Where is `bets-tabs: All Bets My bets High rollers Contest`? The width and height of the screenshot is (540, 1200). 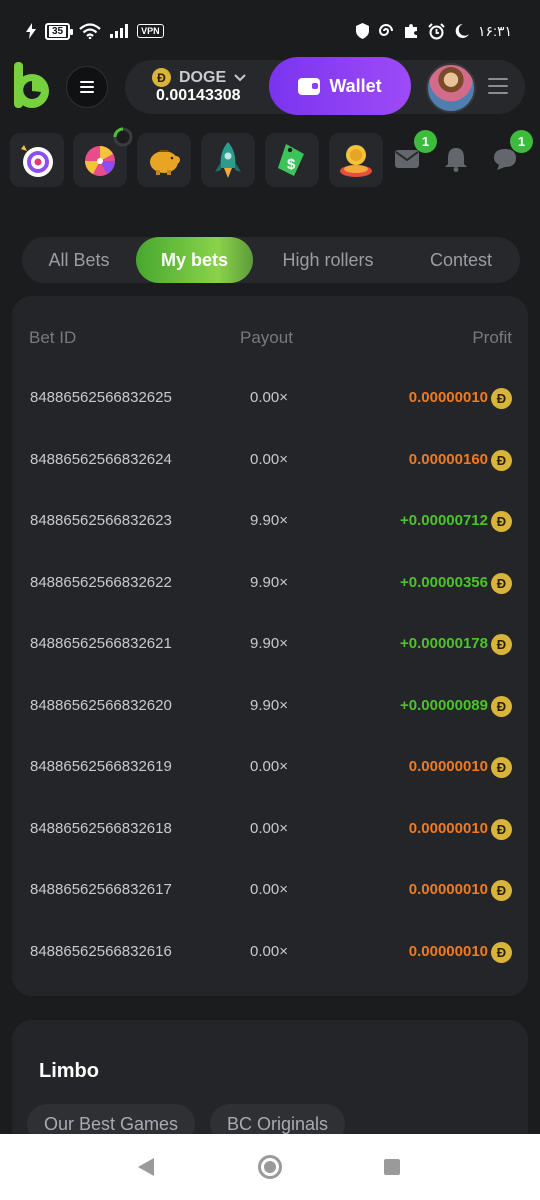
bets-tabs: All Bets My bets High rollers Contest is located at coordinates (271, 260).